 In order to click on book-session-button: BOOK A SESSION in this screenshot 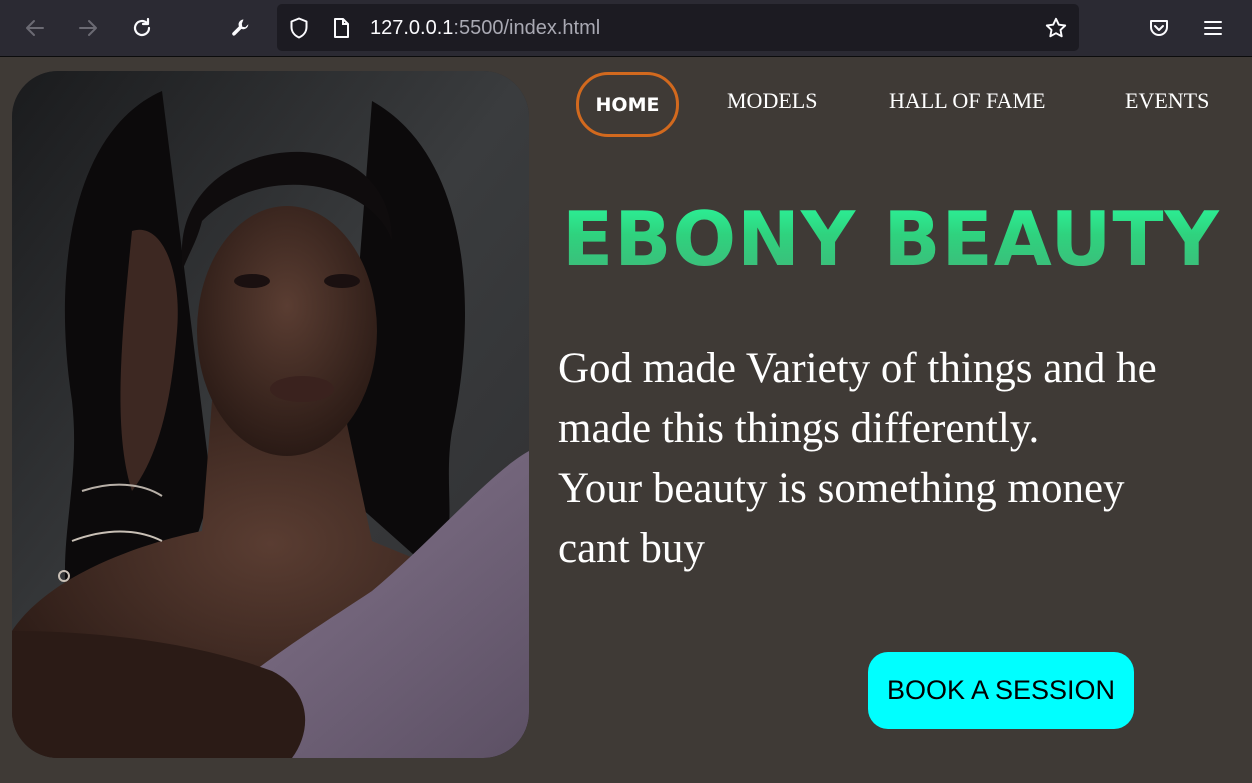, I will do `click(1001, 690)`.